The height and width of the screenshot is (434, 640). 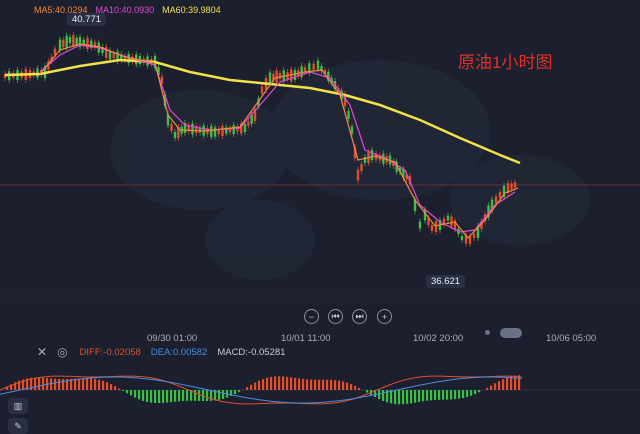 I want to click on draw-tool-button: ✎, so click(x=18, y=426).